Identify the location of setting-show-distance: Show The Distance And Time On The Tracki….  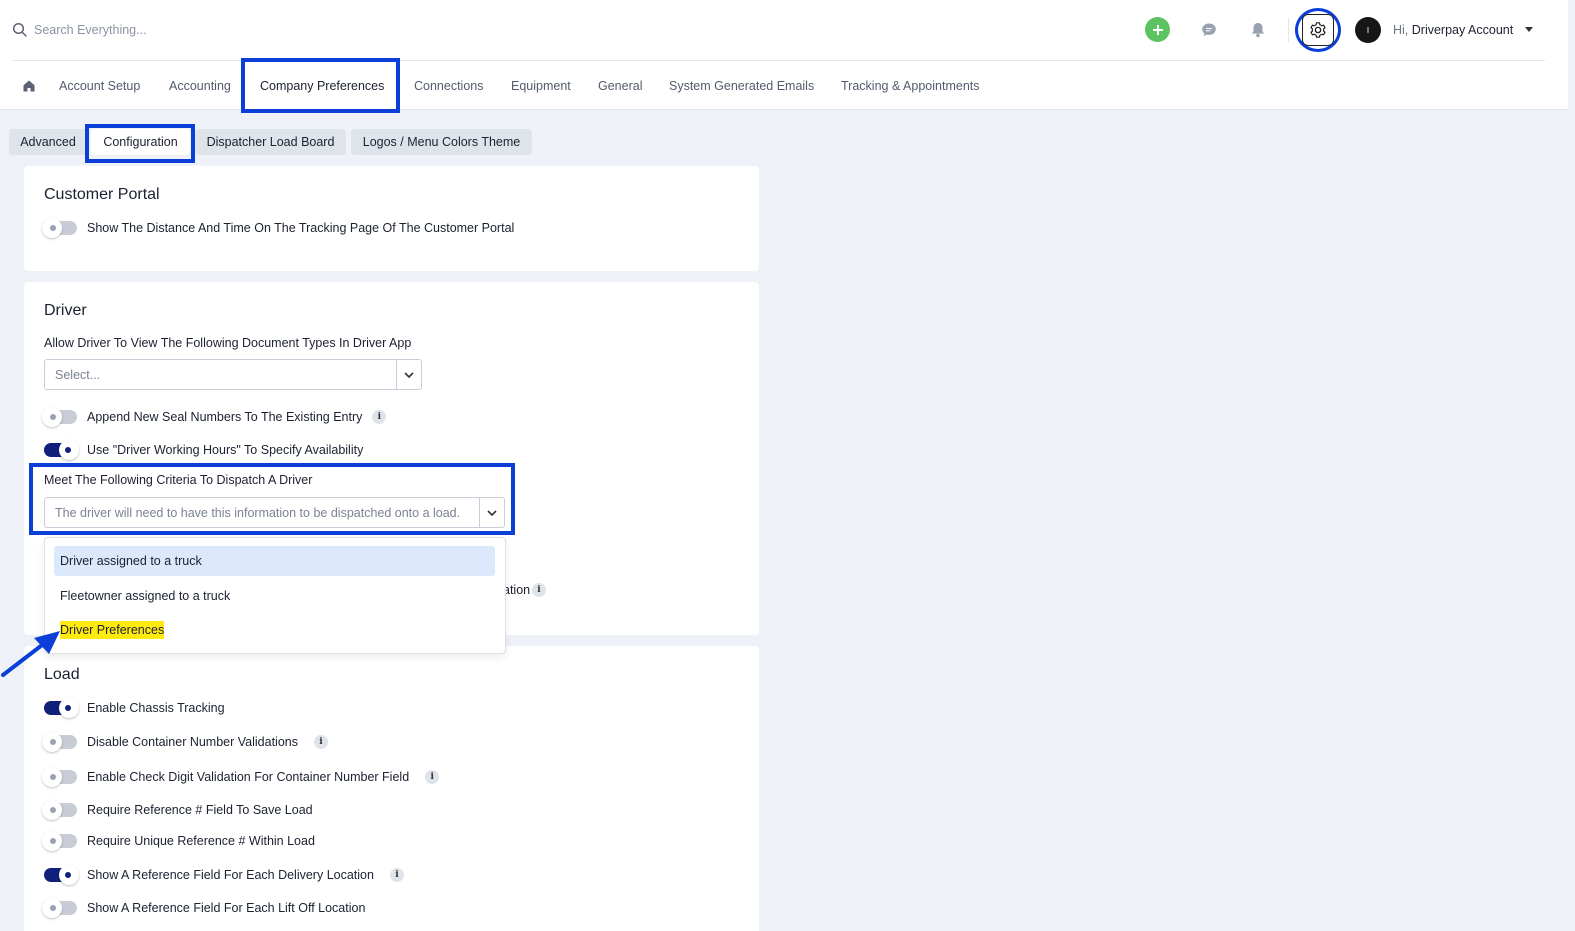
(278, 228).